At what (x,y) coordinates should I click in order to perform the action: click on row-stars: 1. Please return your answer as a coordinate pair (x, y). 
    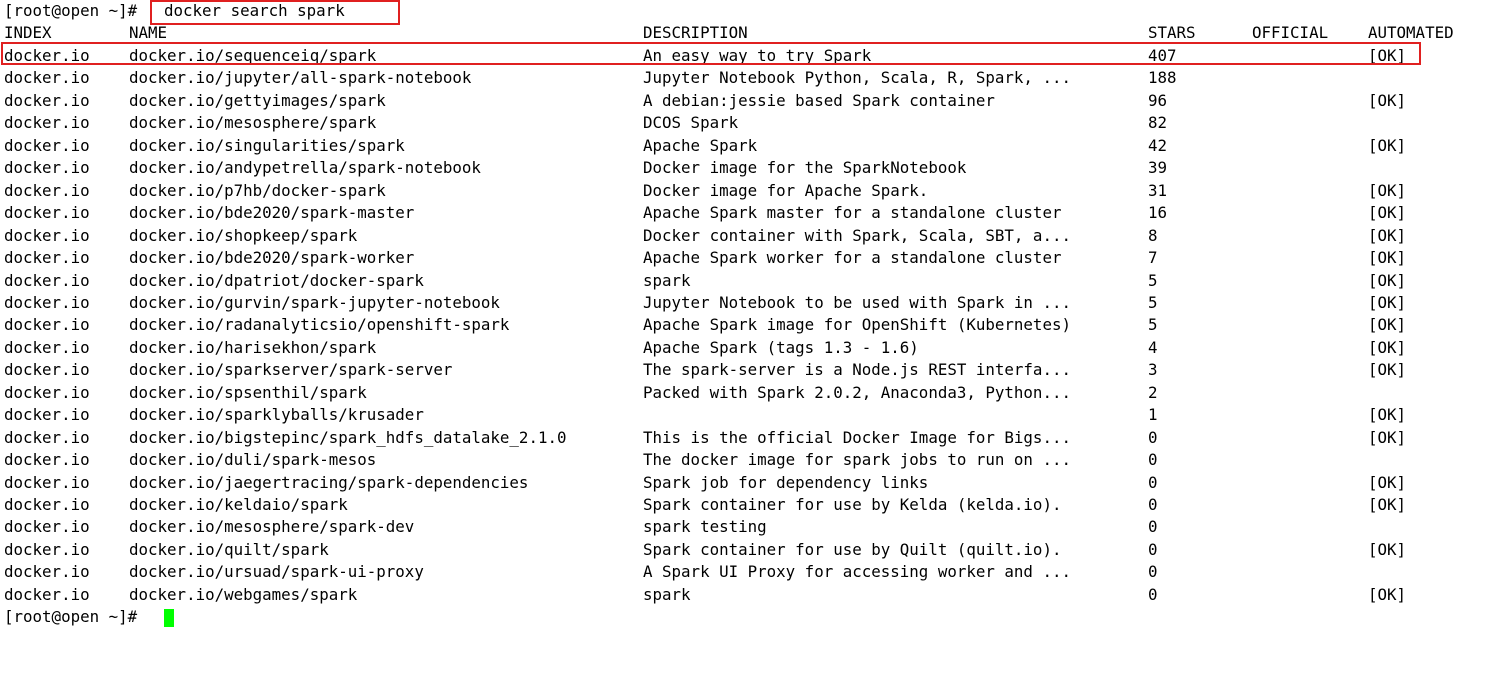
    Looking at the image, I should click on (1153, 415).